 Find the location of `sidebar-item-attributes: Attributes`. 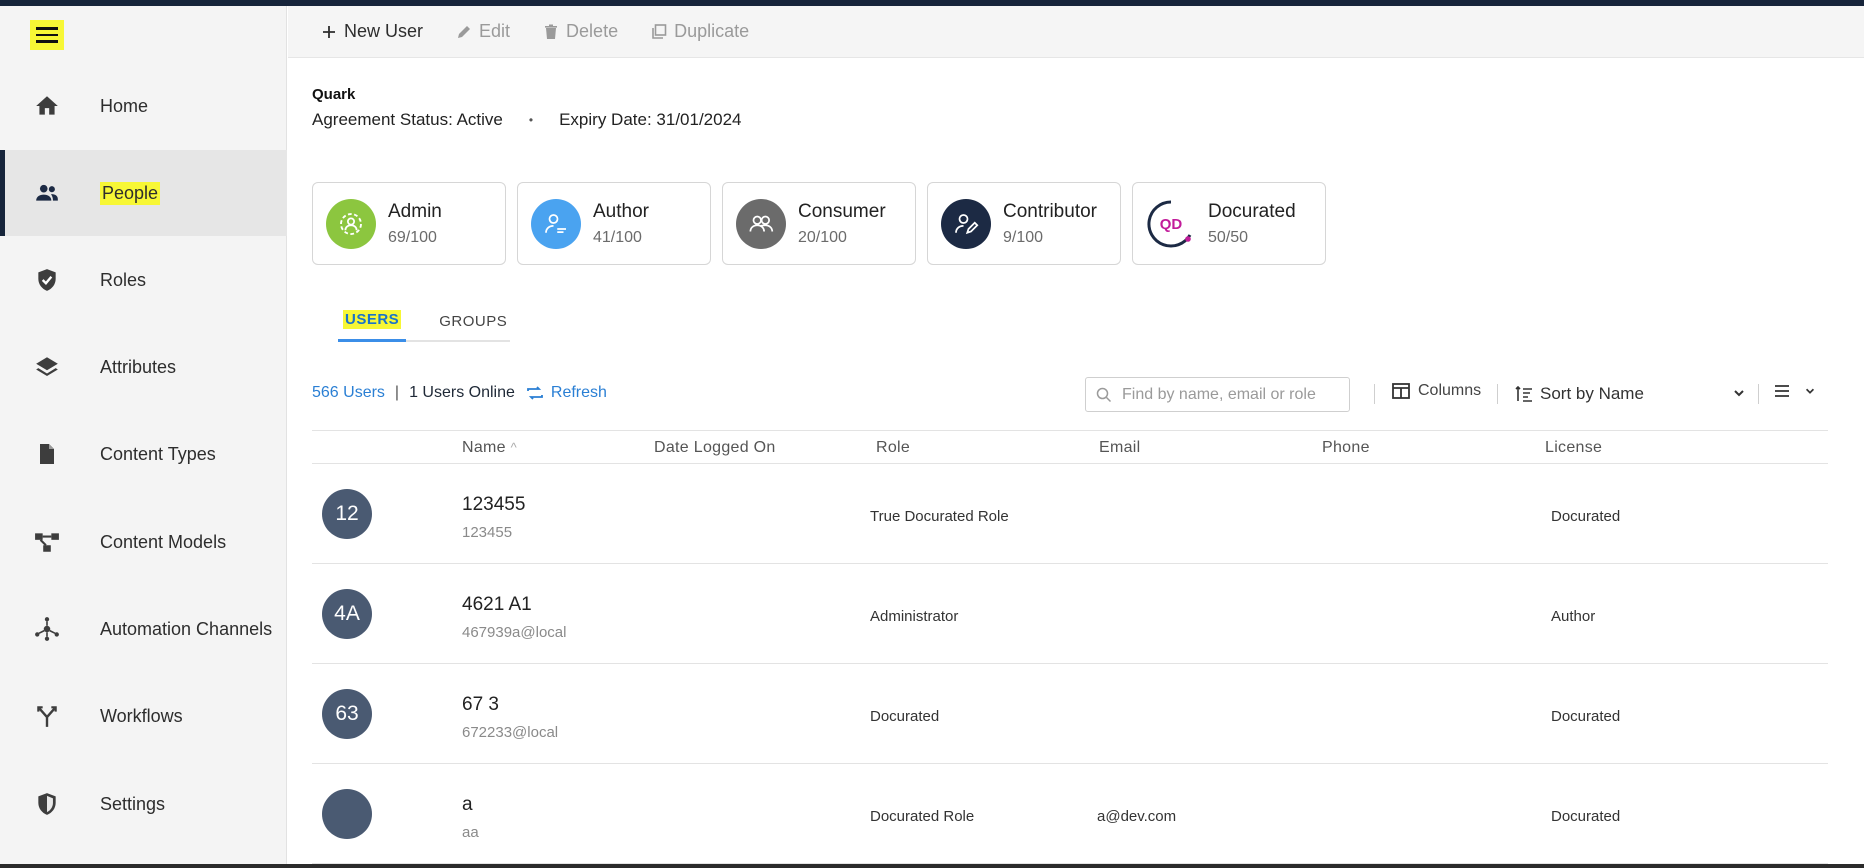

sidebar-item-attributes: Attributes is located at coordinates (143, 367).